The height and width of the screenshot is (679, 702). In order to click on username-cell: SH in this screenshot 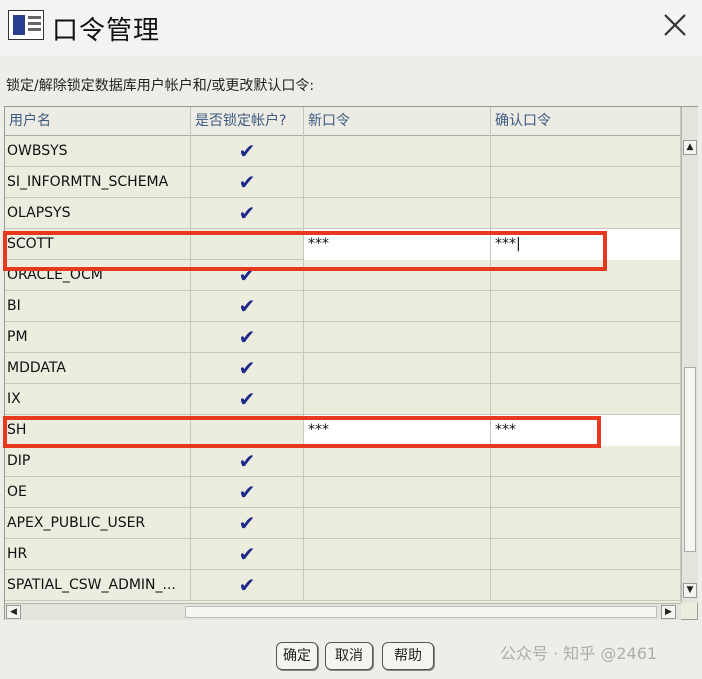, I will do `click(98, 430)`.